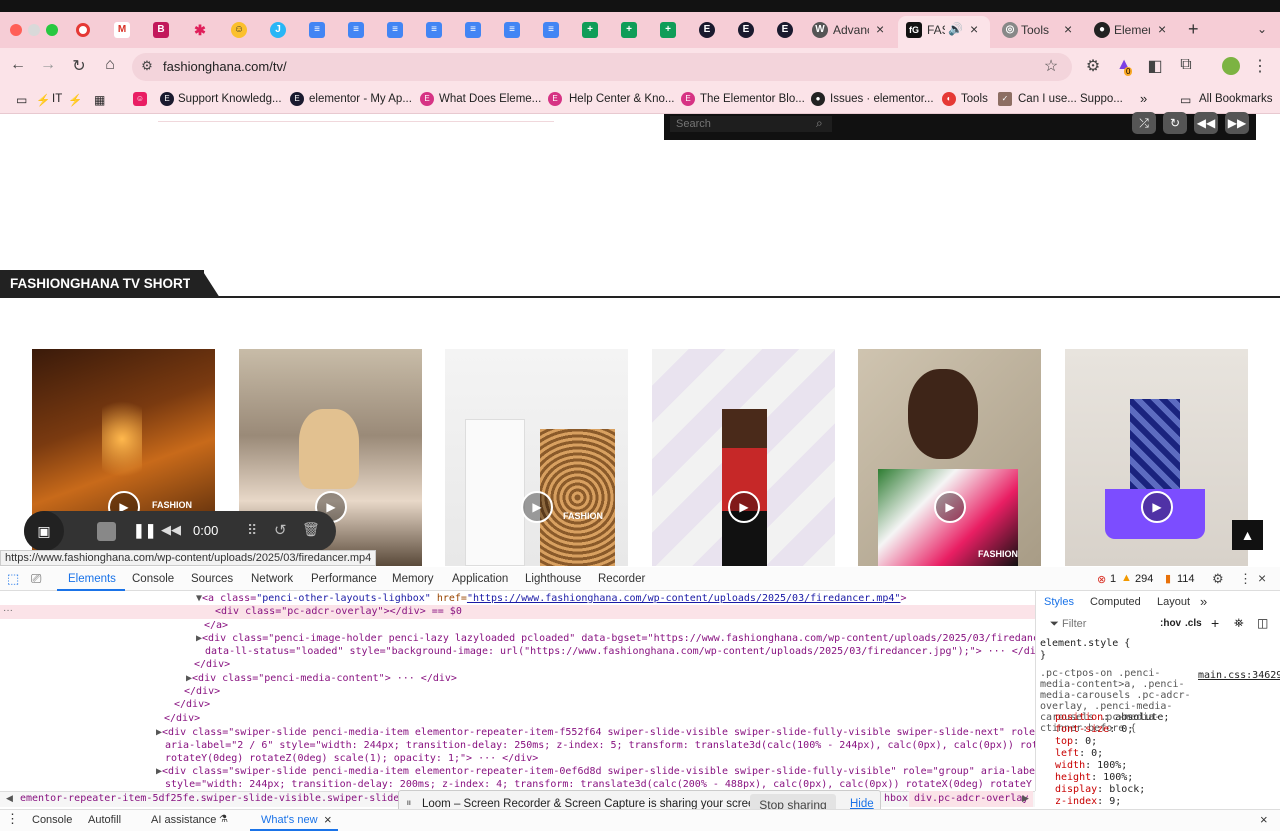  Describe the element at coordinates (971, 799) in the screenshot. I see `breadcrumb-item-selected: div.pc-adcr-overlay` at that location.